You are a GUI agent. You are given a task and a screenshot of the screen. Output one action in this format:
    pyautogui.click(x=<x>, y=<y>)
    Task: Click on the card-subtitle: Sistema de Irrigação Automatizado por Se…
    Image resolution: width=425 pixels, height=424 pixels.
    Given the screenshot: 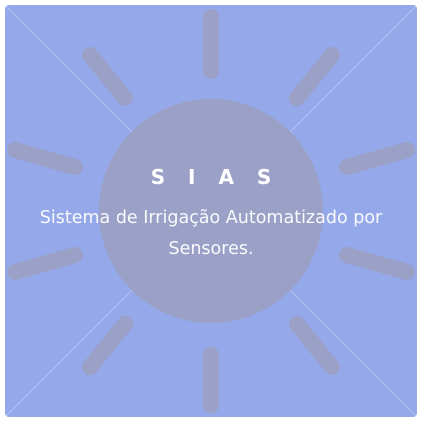 What is the action you would take?
    pyautogui.click(x=211, y=233)
    